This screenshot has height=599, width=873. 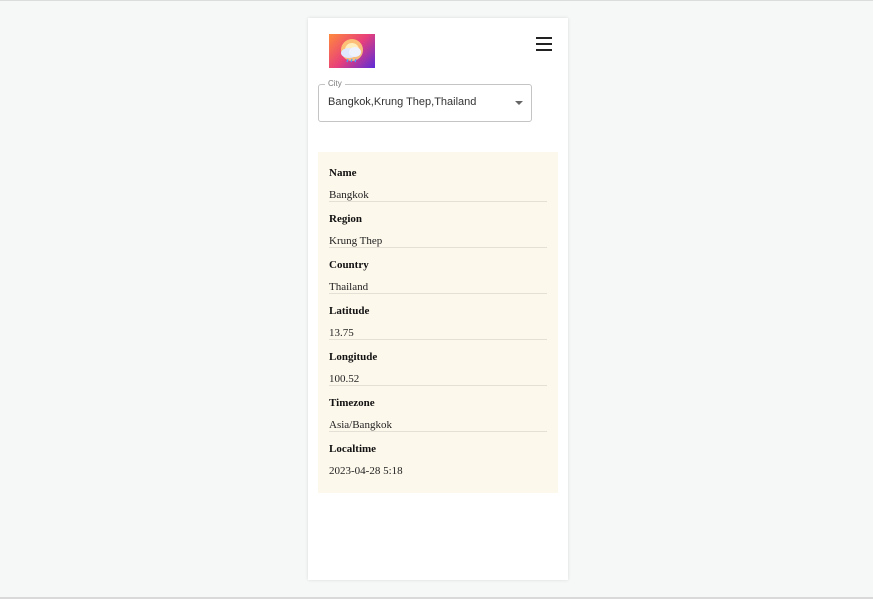 I want to click on app-logo, so click(x=352, y=51).